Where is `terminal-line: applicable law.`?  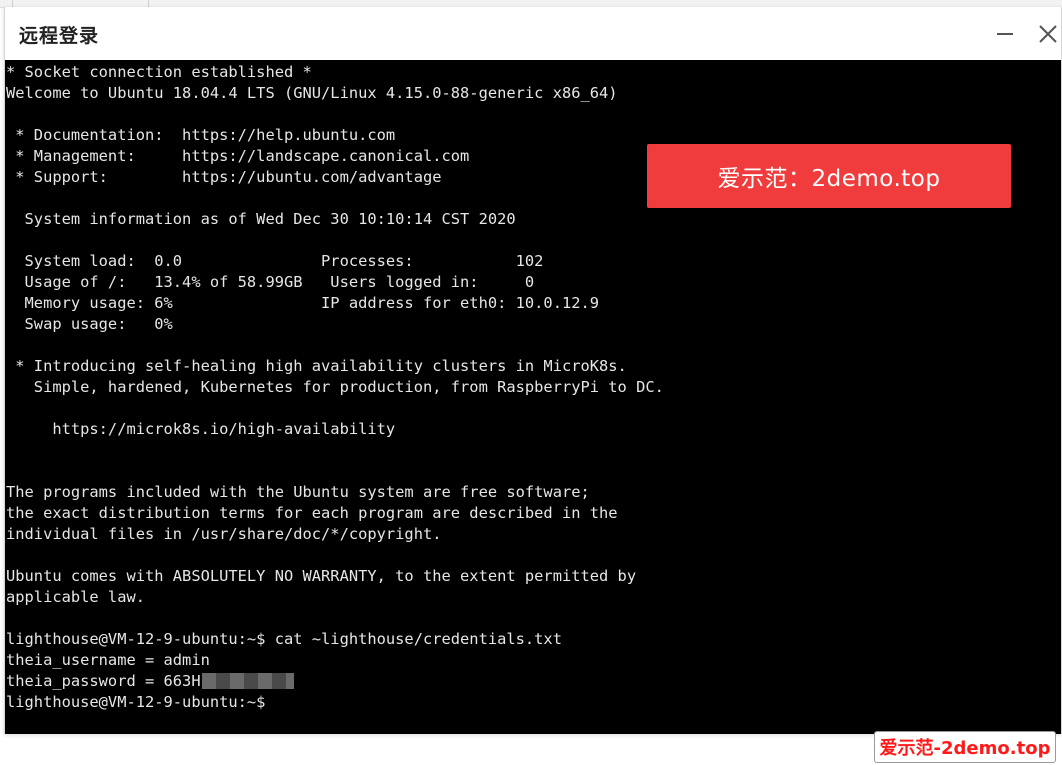
terminal-line: applicable law. is located at coordinates (75, 597).